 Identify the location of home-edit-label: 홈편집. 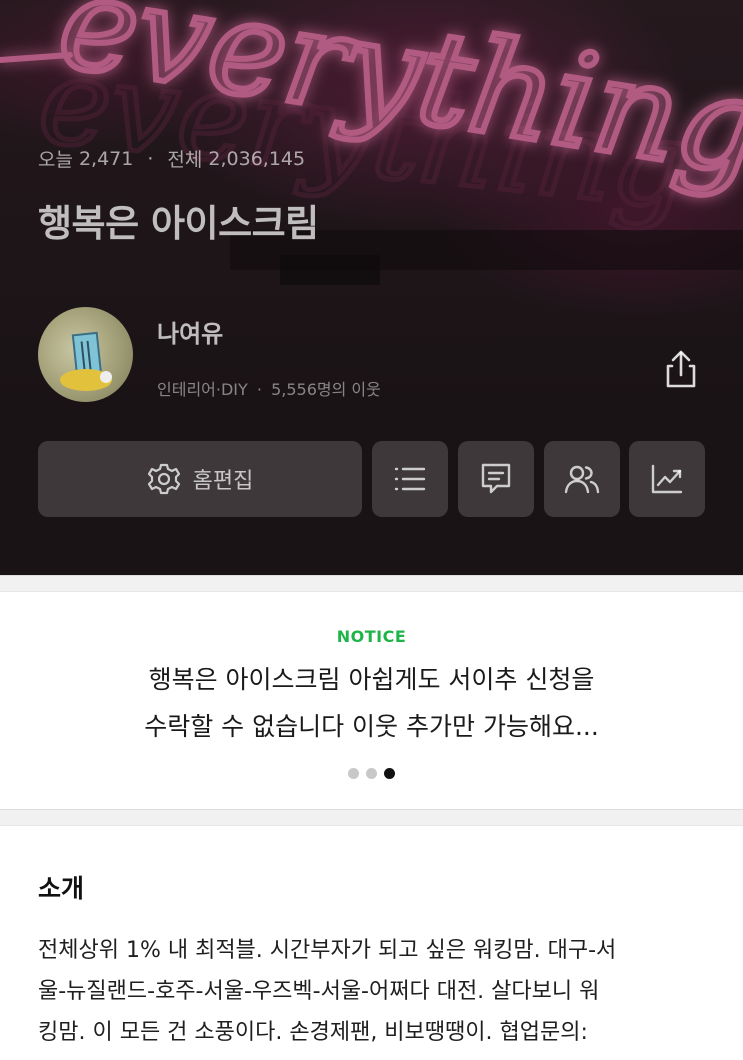
(223, 481).